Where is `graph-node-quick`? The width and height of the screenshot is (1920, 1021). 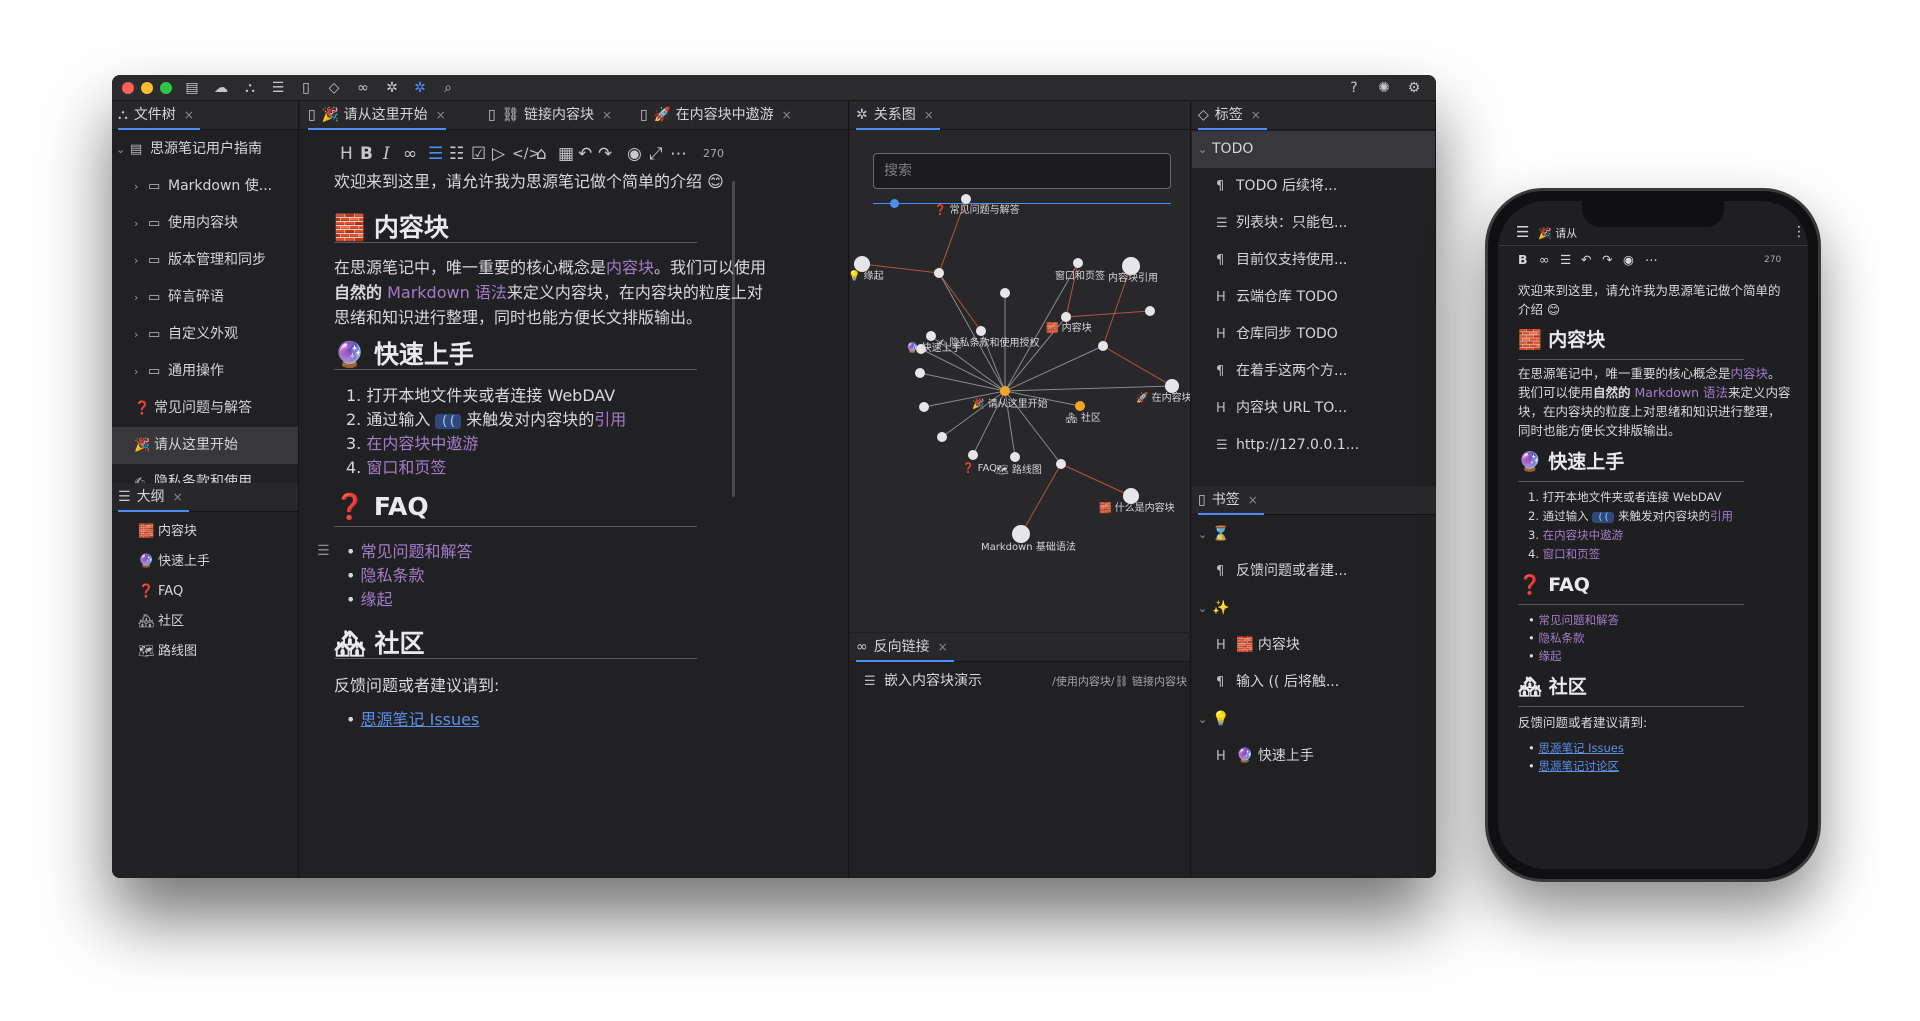
graph-node-quick is located at coordinates (931, 336).